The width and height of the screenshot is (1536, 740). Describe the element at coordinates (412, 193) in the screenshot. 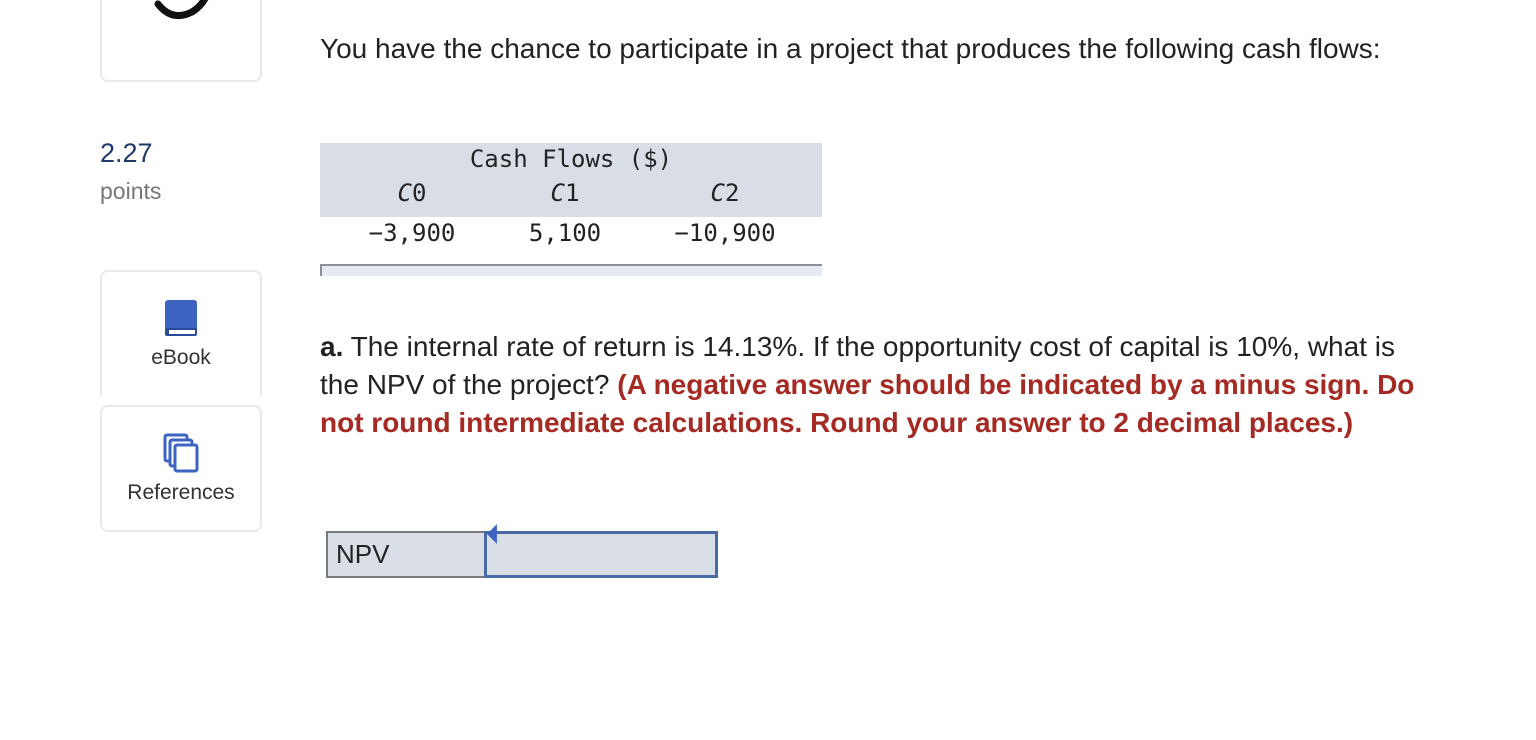

I see `column-header-c0: C0` at that location.